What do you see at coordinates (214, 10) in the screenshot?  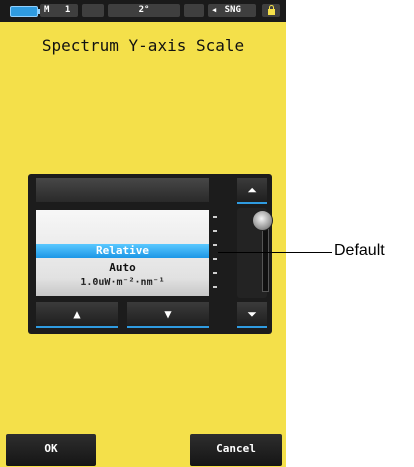 I see `speaker-icon: ◀` at bounding box center [214, 10].